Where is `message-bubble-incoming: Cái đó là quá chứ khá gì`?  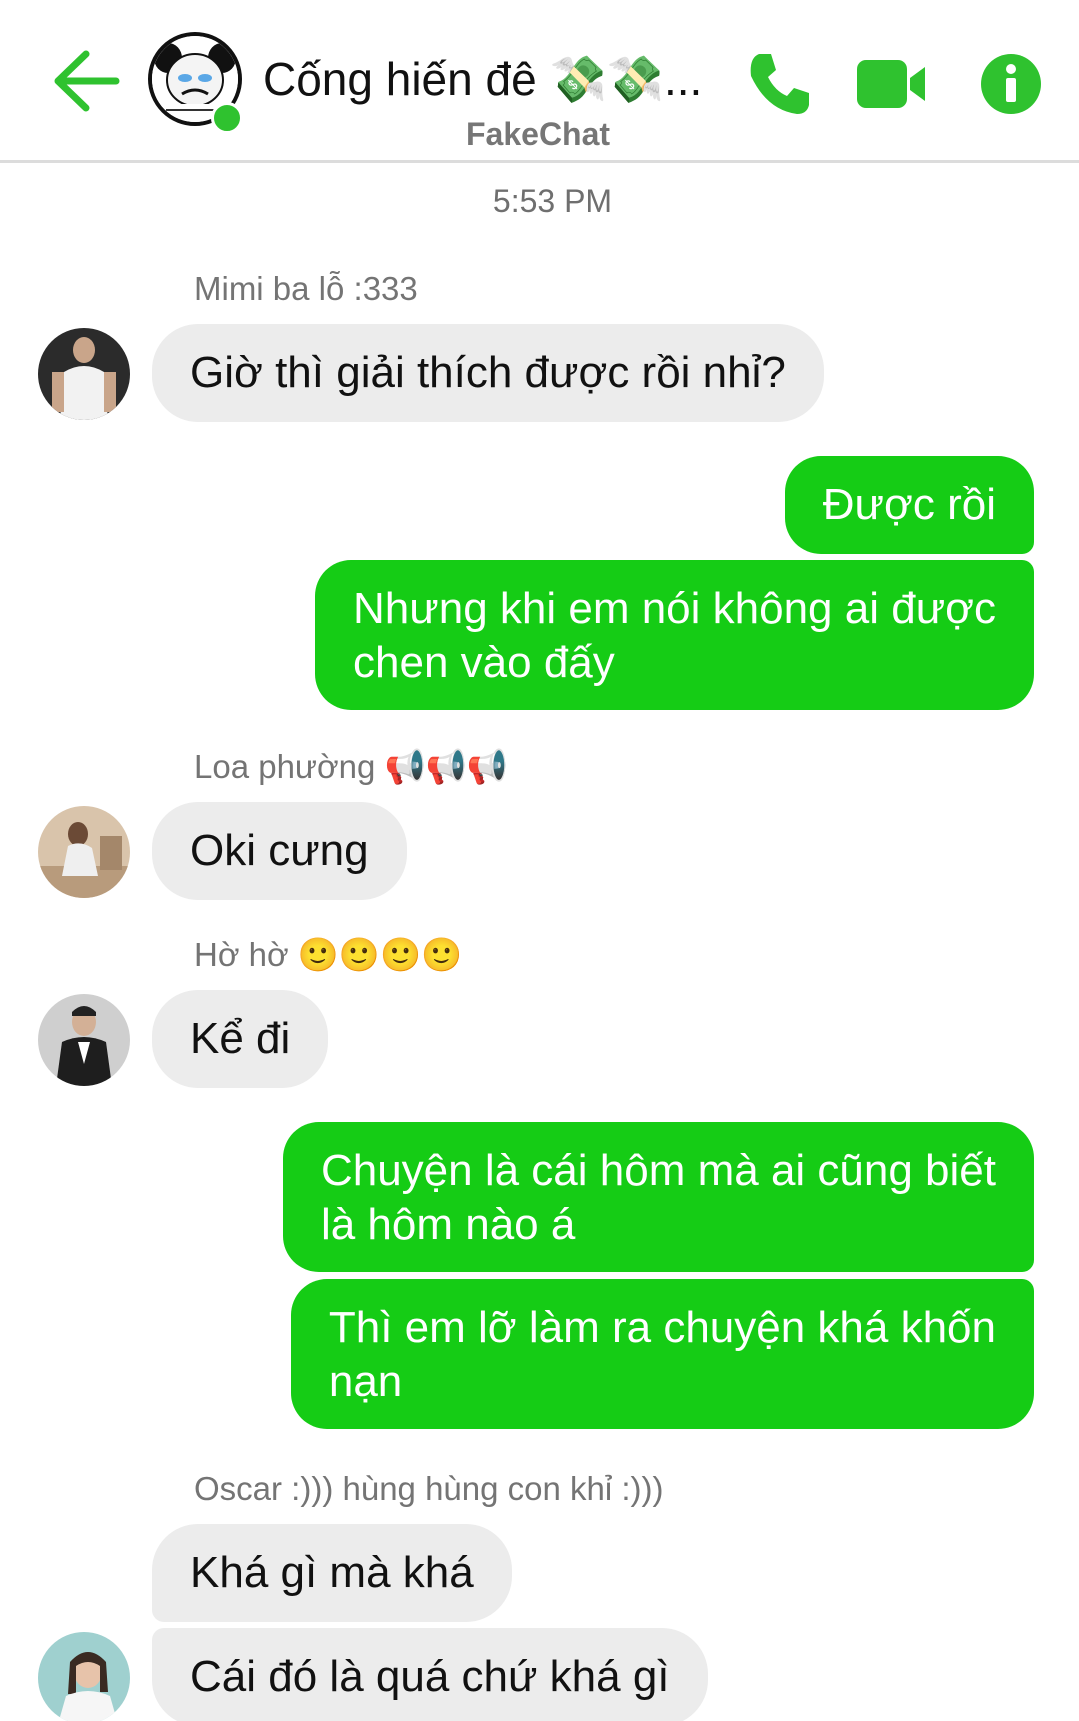
message-bubble-incoming: Cái đó là quá chứ khá gì is located at coordinates (430, 1674).